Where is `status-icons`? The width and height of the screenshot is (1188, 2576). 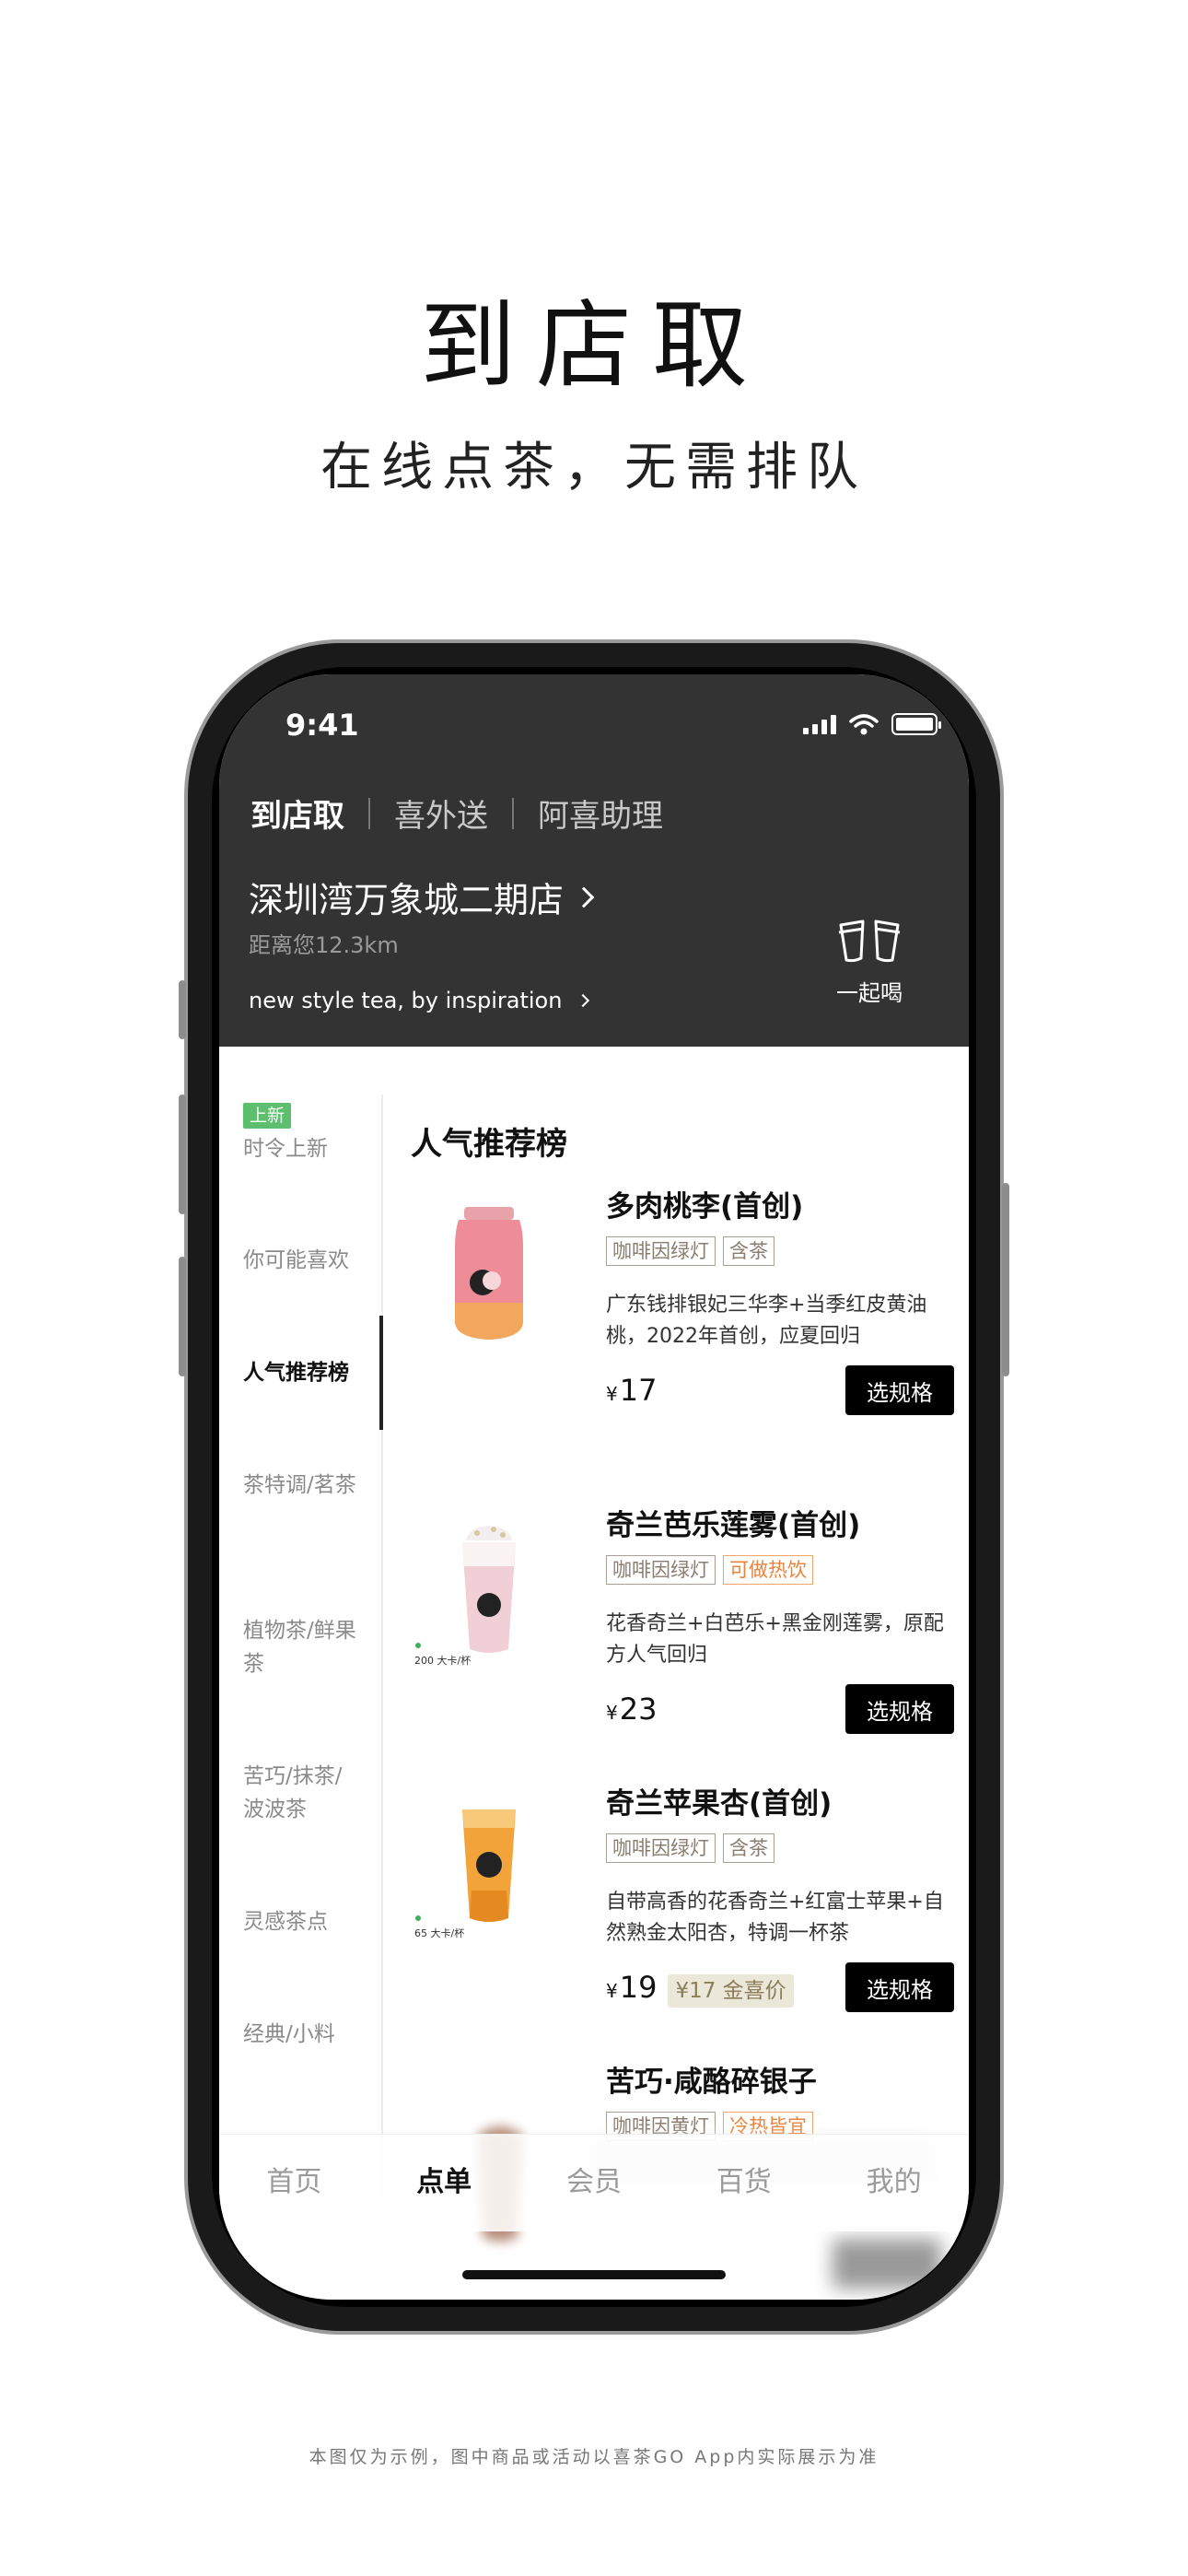 status-icons is located at coordinates (872, 724).